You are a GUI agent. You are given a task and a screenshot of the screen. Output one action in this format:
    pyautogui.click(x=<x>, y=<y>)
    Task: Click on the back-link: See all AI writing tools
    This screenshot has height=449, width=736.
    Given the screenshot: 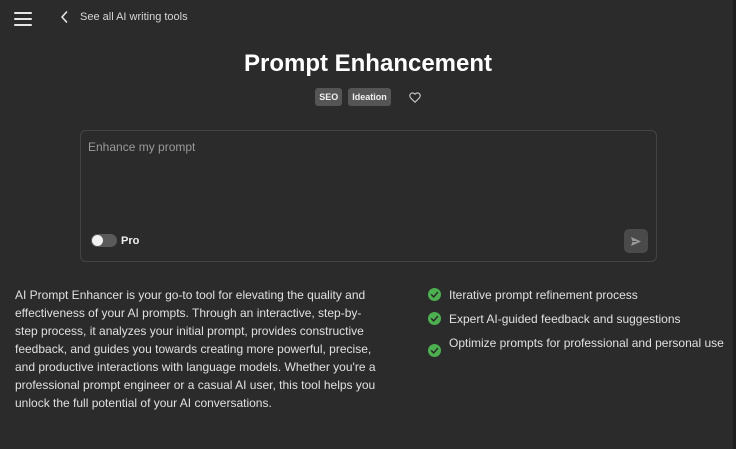 What is the action you would take?
    pyautogui.click(x=124, y=17)
    